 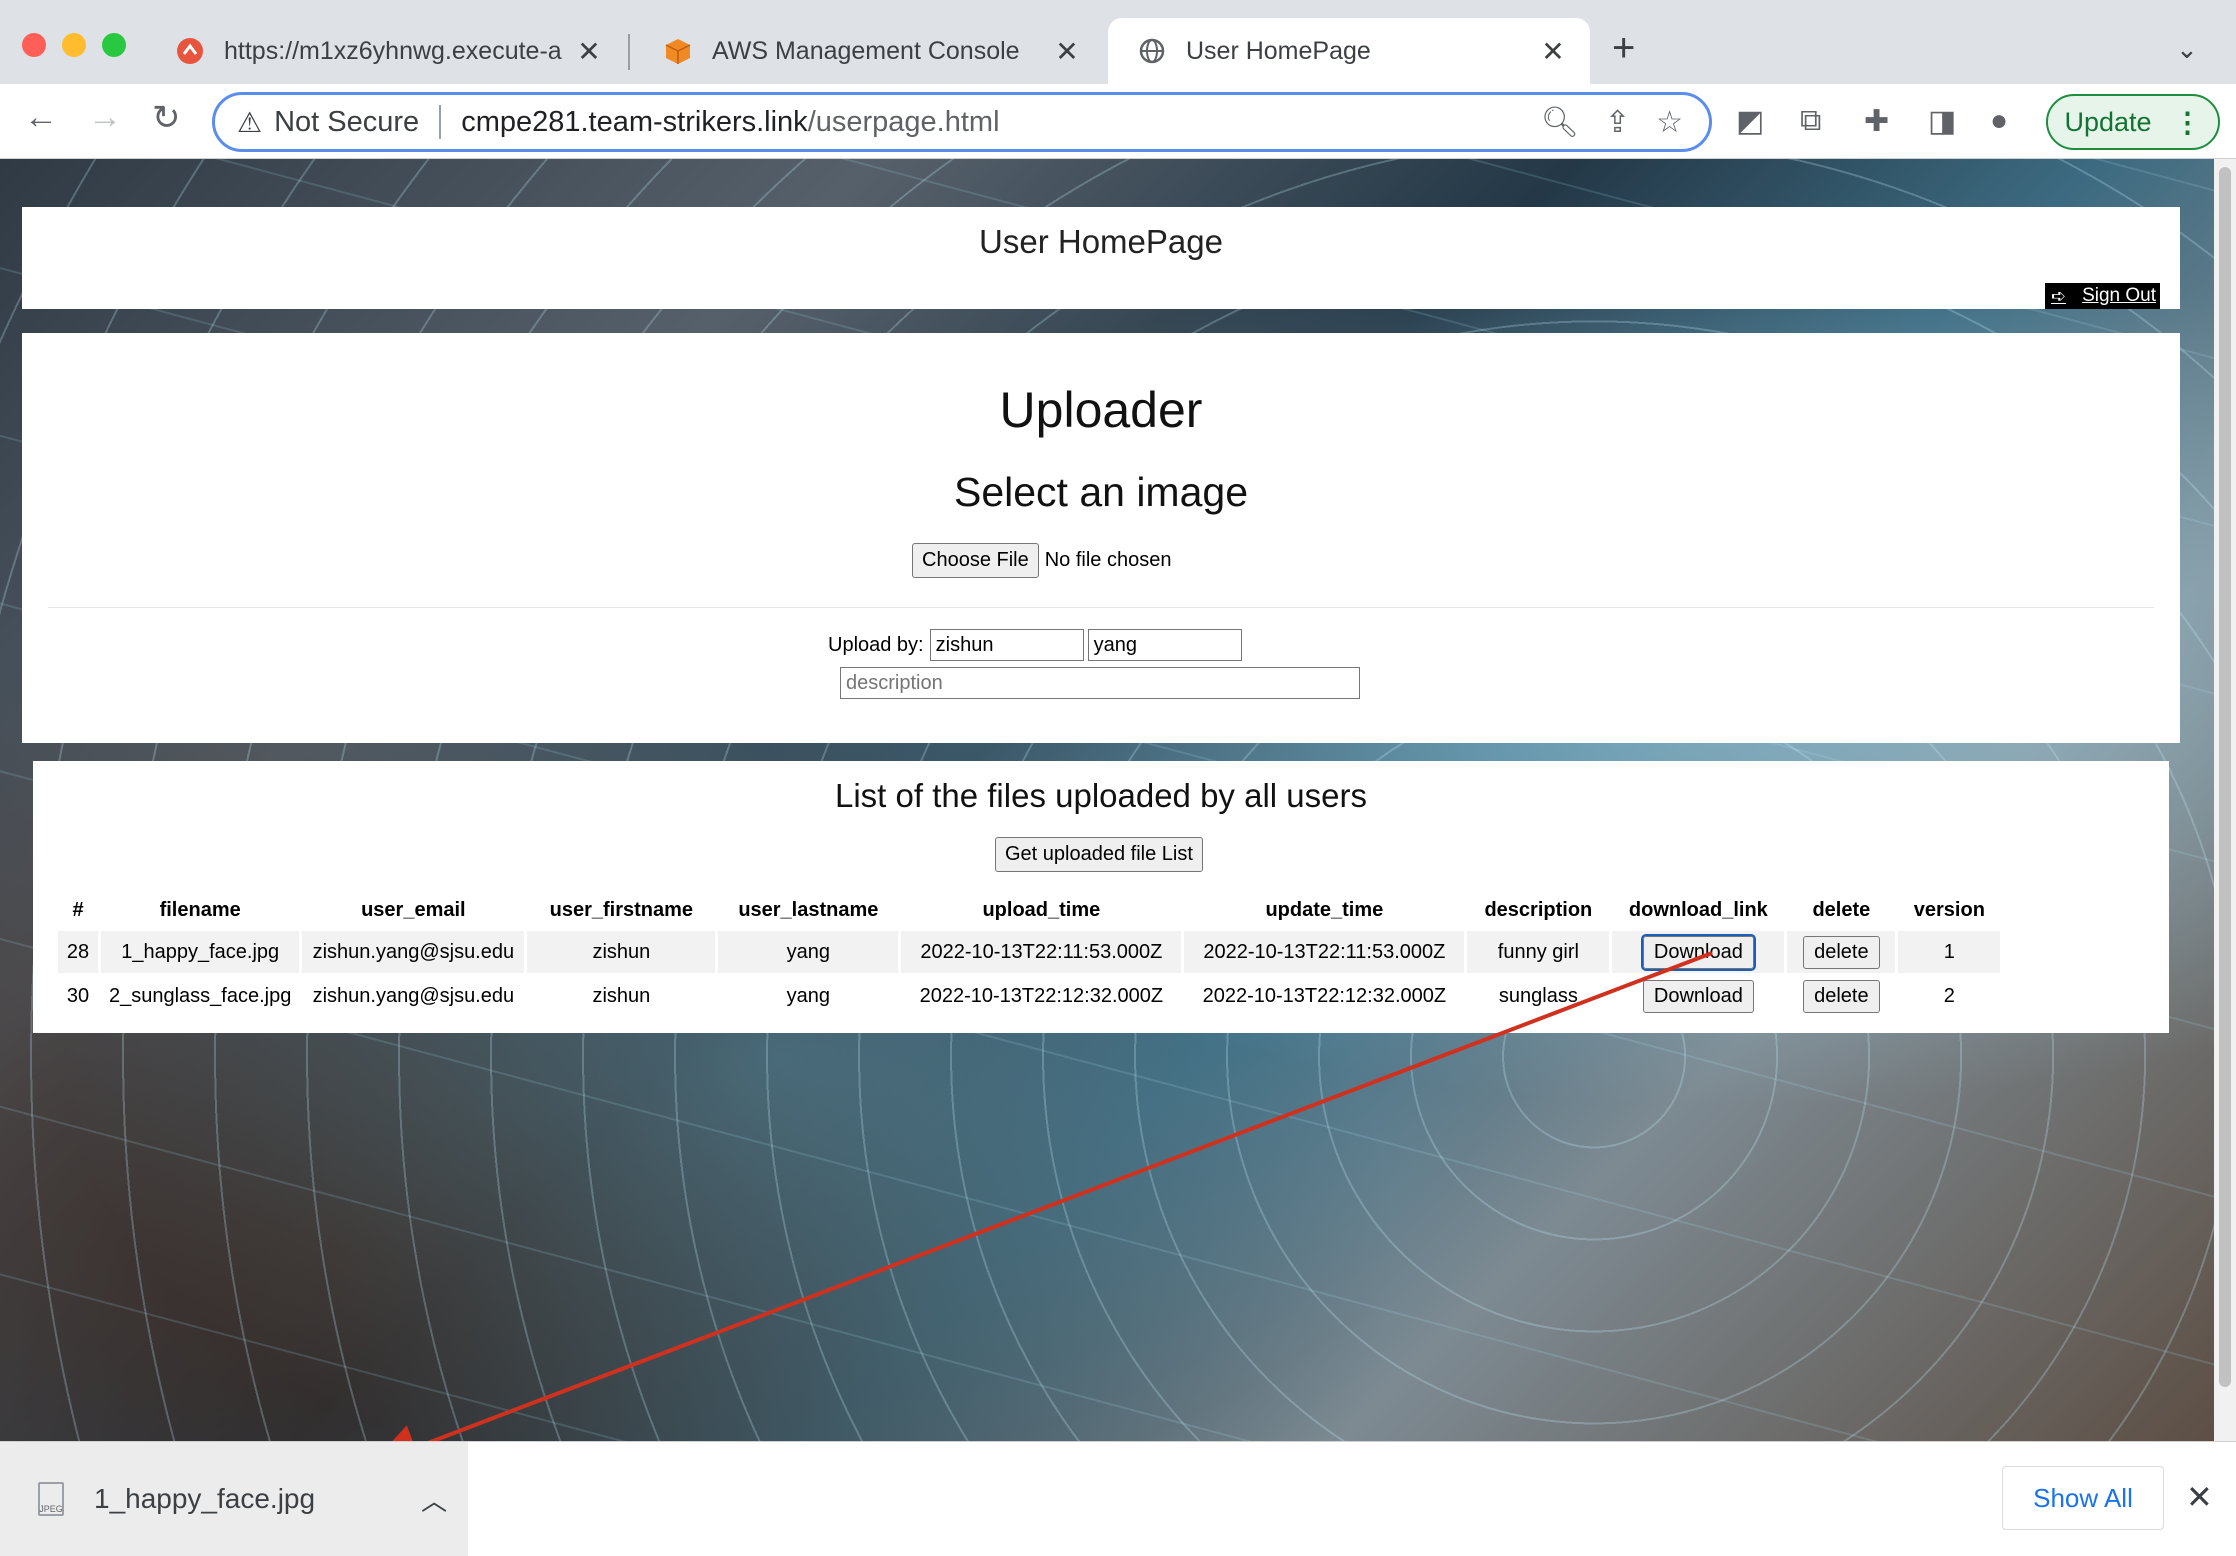 I want to click on cell-update-time: 2022-10-13T22:12:32.000Z, so click(x=1324, y=995).